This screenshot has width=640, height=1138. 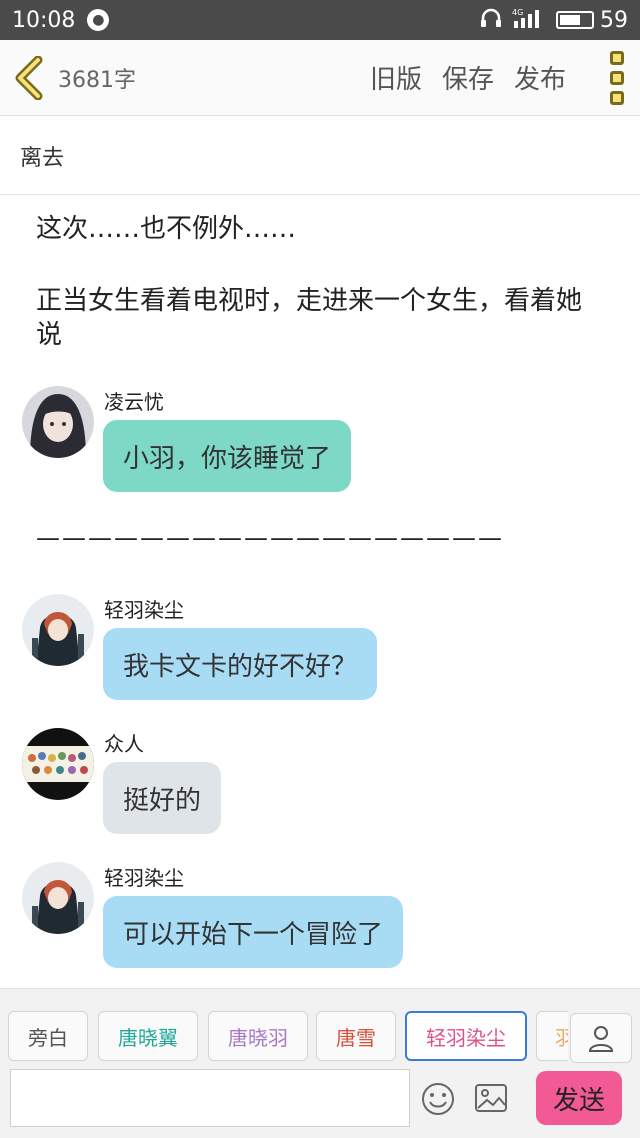 What do you see at coordinates (44, 20) in the screenshot?
I see `status-time: 10:08` at bounding box center [44, 20].